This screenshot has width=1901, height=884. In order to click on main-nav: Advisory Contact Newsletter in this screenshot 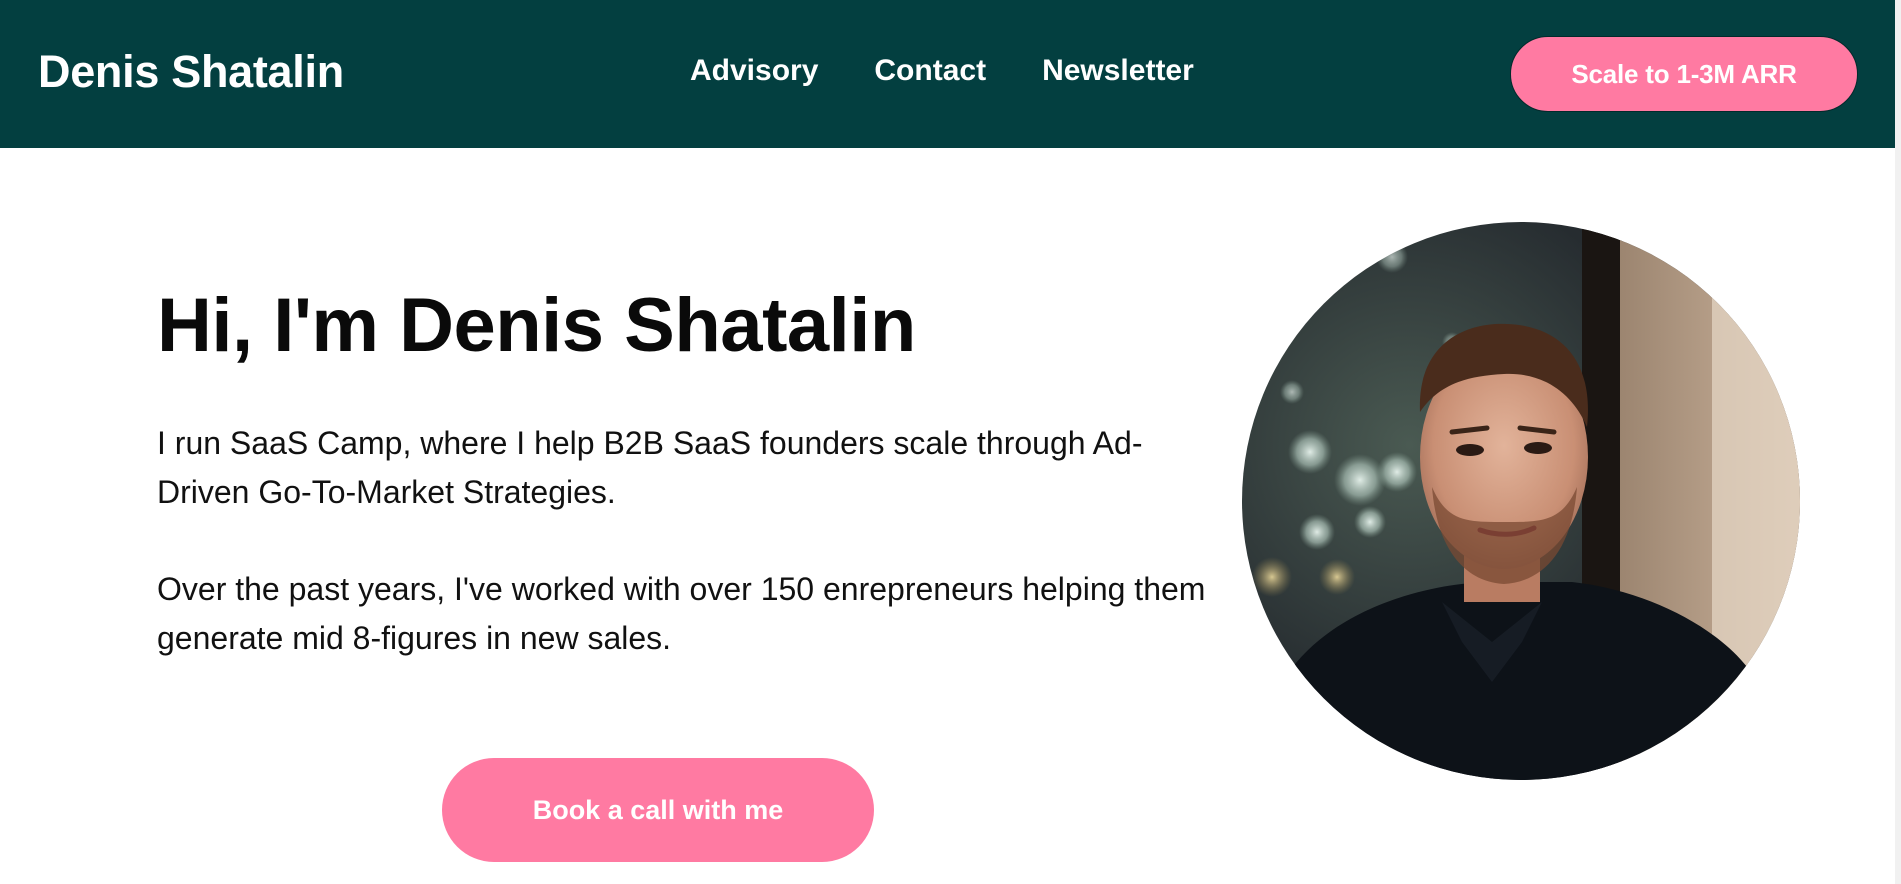, I will do `click(942, 71)`.